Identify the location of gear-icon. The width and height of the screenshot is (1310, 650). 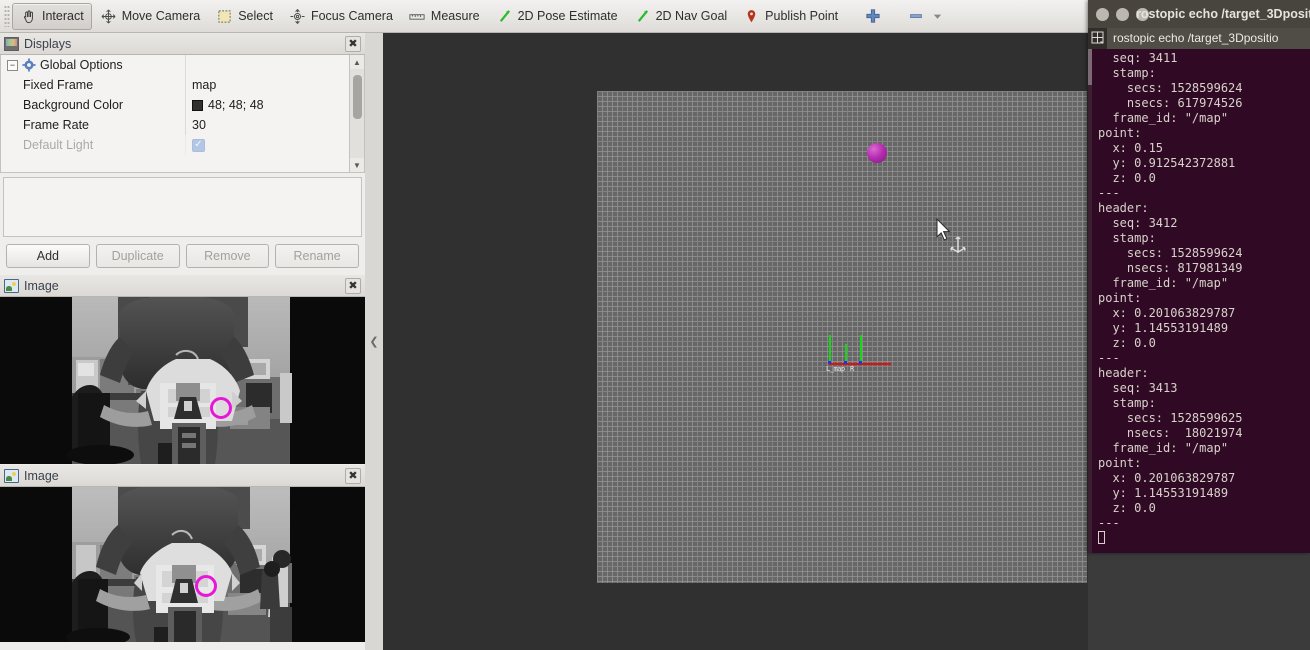
(29, 65).